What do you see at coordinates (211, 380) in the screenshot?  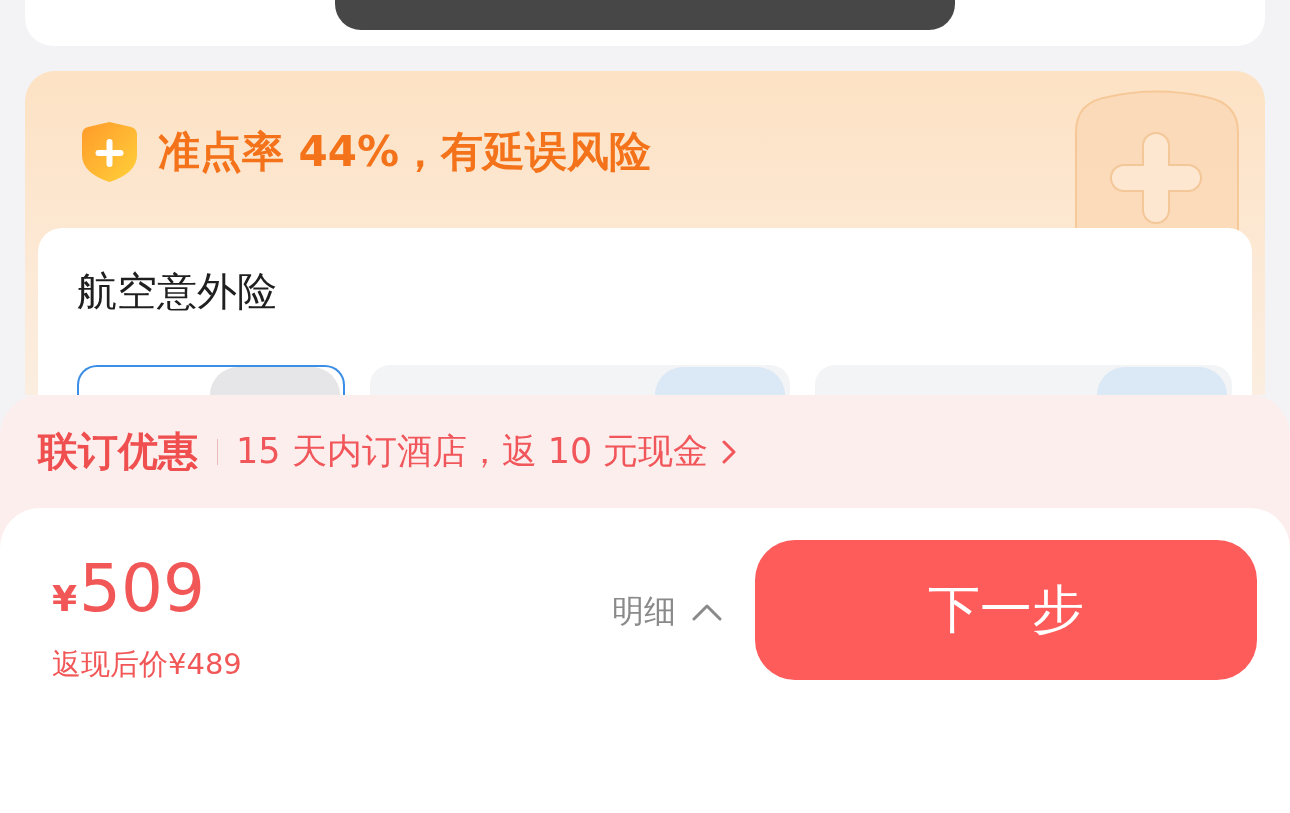 I see `insurance-option-card` at bounding box center [211, 380].